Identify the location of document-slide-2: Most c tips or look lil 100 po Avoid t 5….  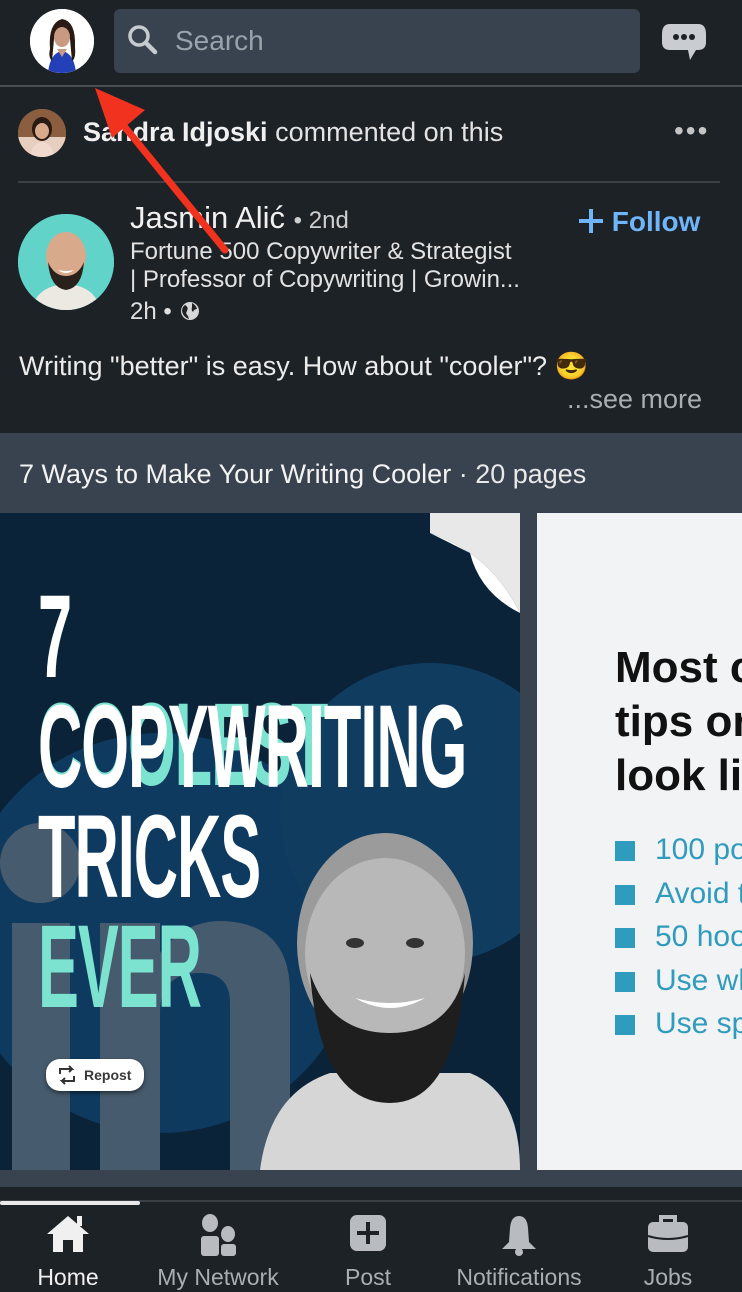
(639, 841).